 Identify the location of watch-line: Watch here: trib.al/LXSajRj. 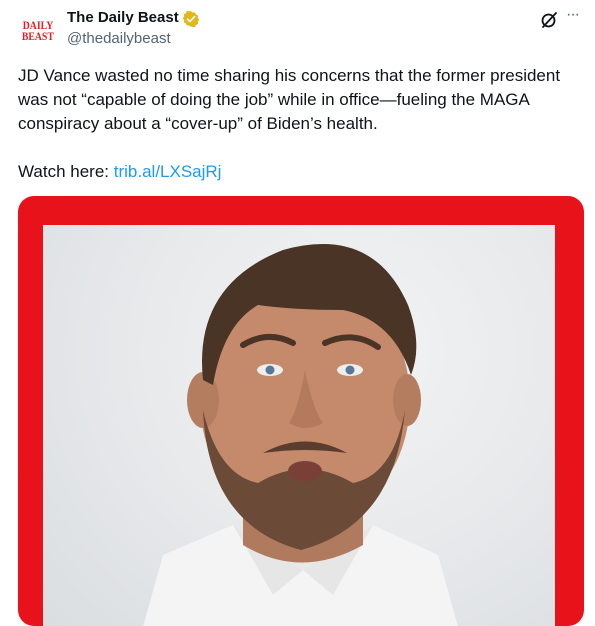
(119, 172).